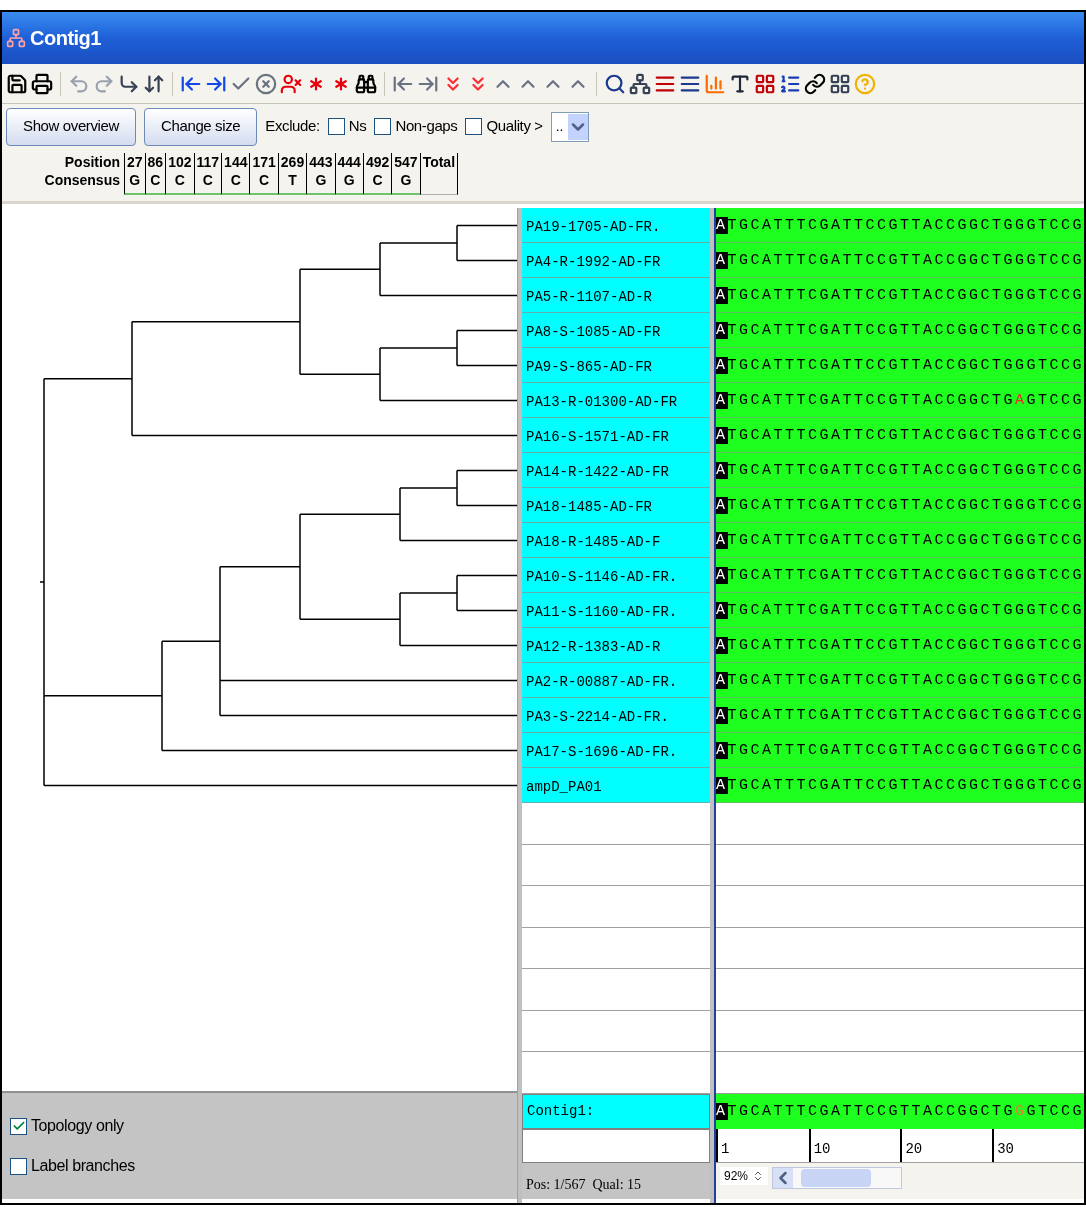 This screenshot has width=1086, height=1207. Describe the element at coordinates (366, 83) in the screenshot. I see `binoculars-icon` at that location.